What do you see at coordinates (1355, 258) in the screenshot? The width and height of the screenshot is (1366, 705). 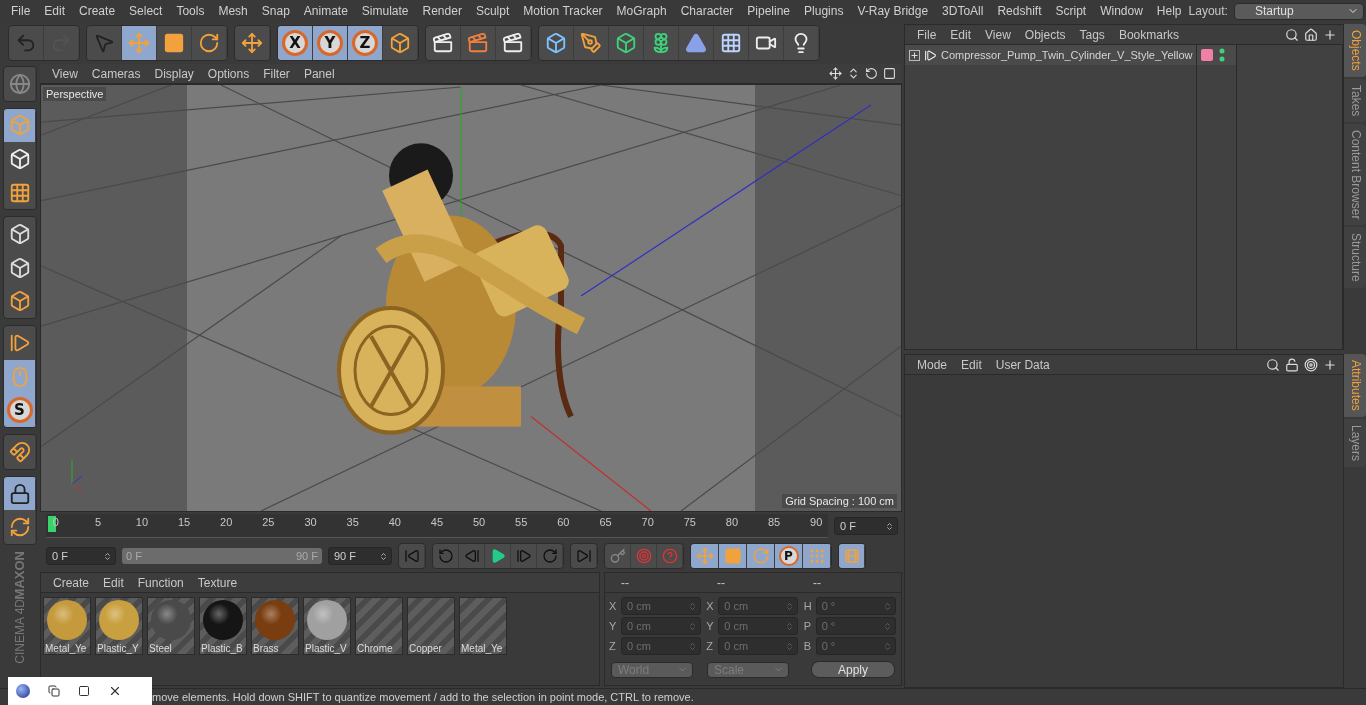 I see `side-tab: Structure` at bounding box center [1355, 258].